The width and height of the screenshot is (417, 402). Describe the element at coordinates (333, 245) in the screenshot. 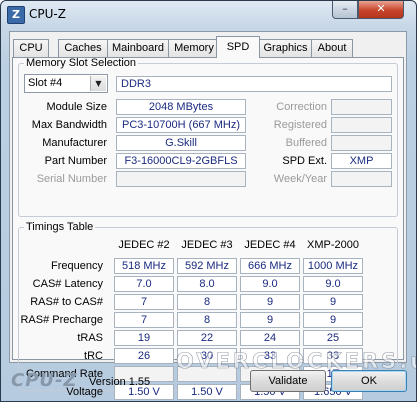

I see `timings-column-header: XMP-2000` at that location.